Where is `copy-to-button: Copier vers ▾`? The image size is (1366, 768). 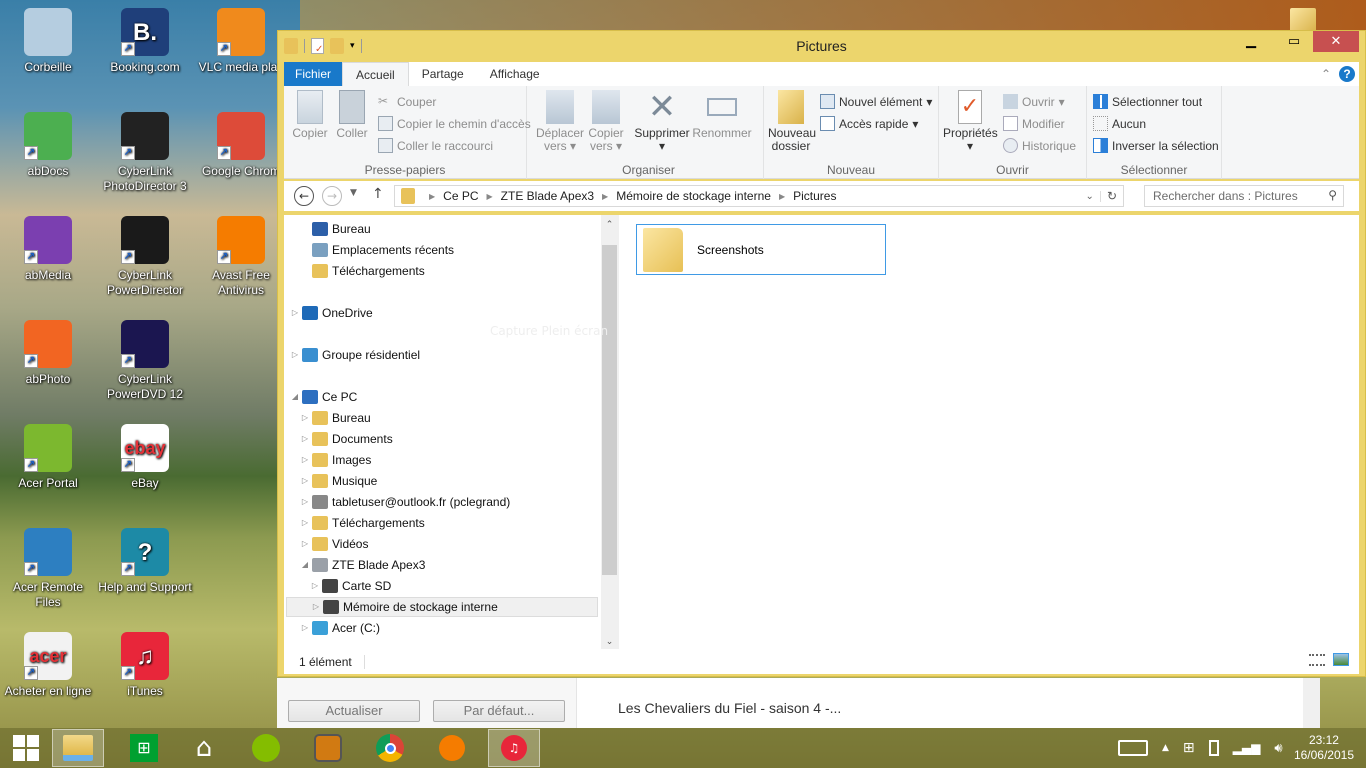
copy-to-button: Copier vers ▾ is located at coordinates (606, 121).